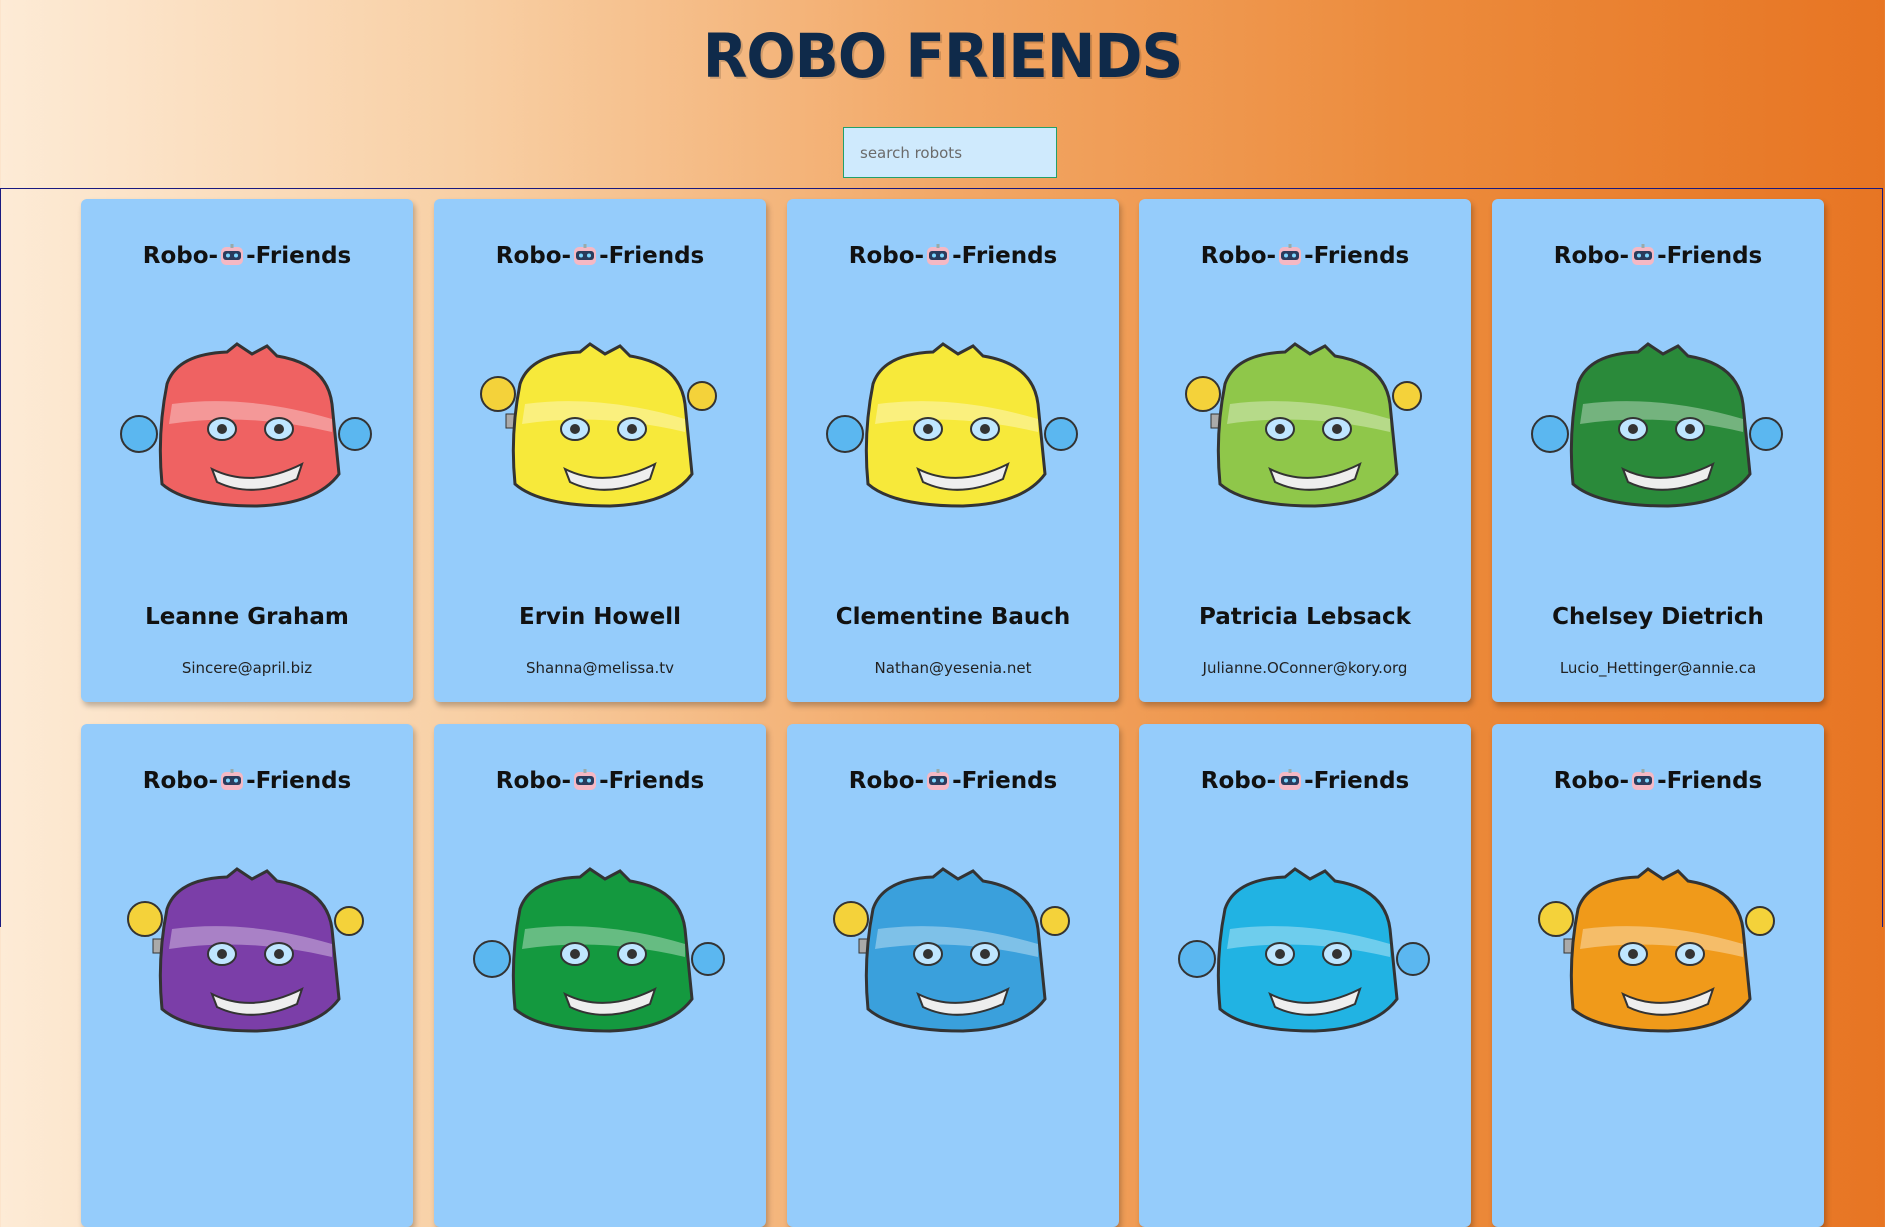 The height and width of the screenshot is (1227, 1885). Describe the element at coordinates (1658, 668) in the screenshot. I see `robot-email: Lucio_Hettinger@annie.ca` at that location.